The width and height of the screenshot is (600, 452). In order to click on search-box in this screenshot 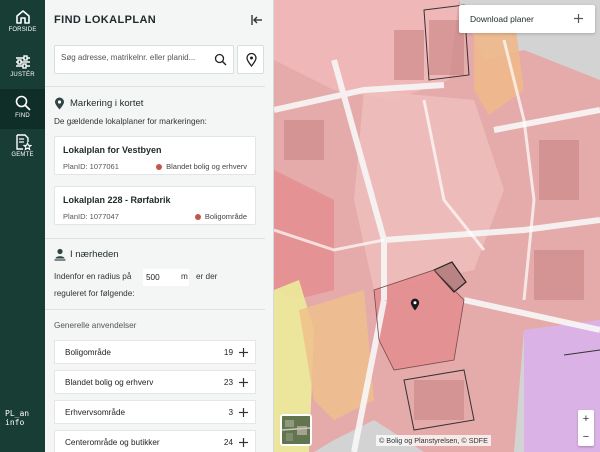, I will do `click(144, 59)`.